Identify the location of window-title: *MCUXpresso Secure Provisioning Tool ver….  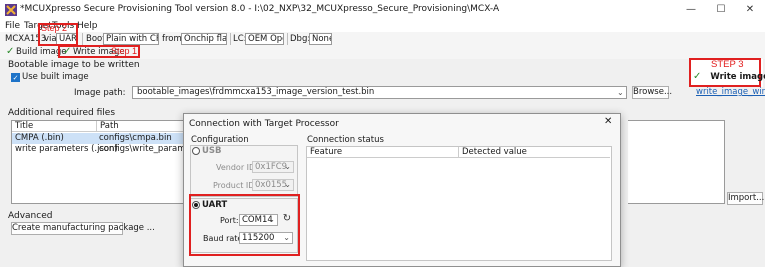
(260, 9).